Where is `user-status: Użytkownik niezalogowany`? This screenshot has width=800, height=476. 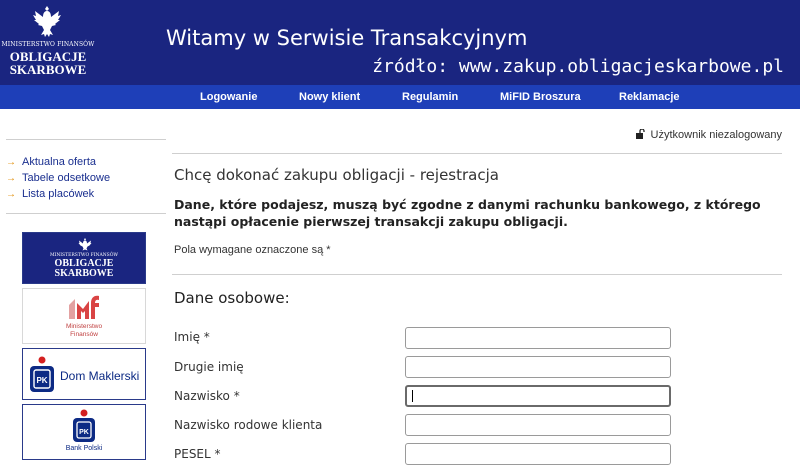
user-status: Użytkownik niezalogowany is located at coordinates (708, 135).